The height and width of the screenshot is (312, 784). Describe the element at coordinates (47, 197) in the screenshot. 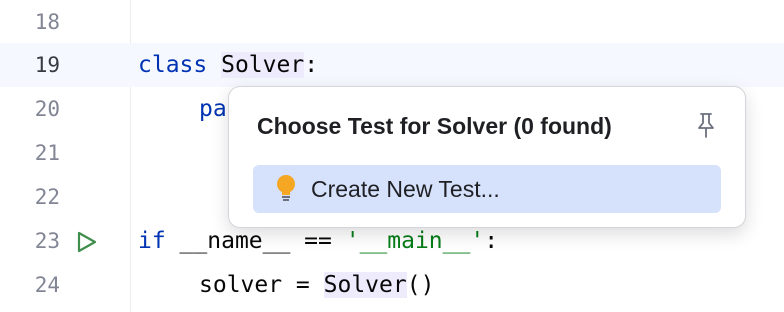

I see `line-number: 22` at that location.